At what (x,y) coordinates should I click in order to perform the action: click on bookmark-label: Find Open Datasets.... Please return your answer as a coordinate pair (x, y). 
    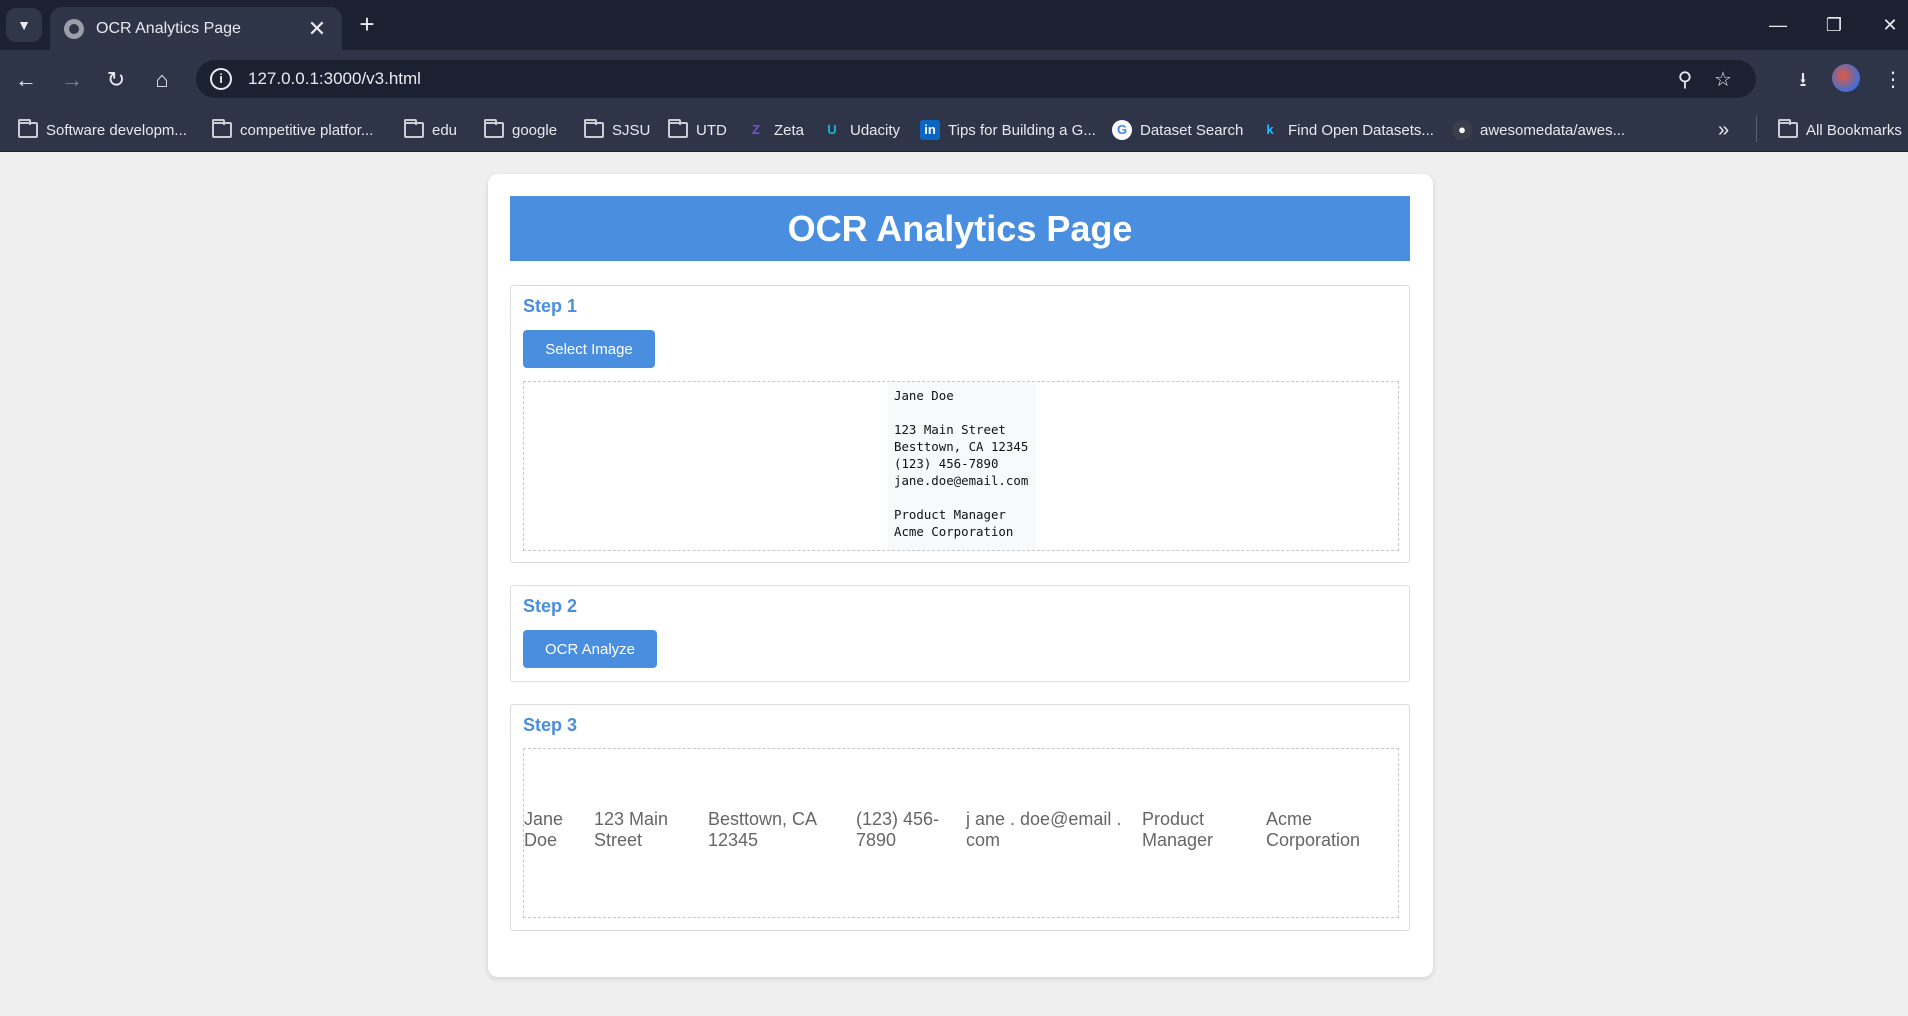
    Looking at the image, I should click on (1361, 130).